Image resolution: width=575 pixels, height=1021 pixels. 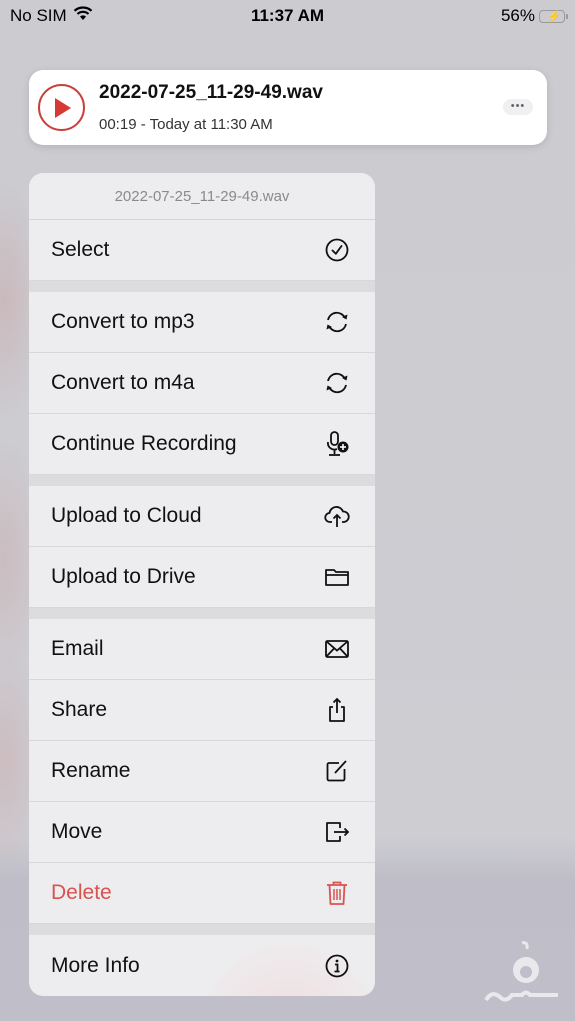 I want to click on watermark-logo, so click(x=522, y=975).